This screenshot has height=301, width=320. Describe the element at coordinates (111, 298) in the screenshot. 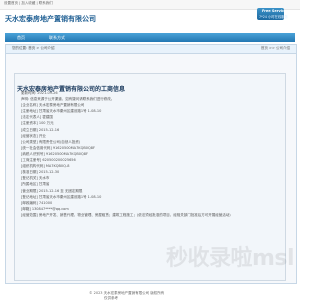

I see `footer-note: 仅供参考` at that location.